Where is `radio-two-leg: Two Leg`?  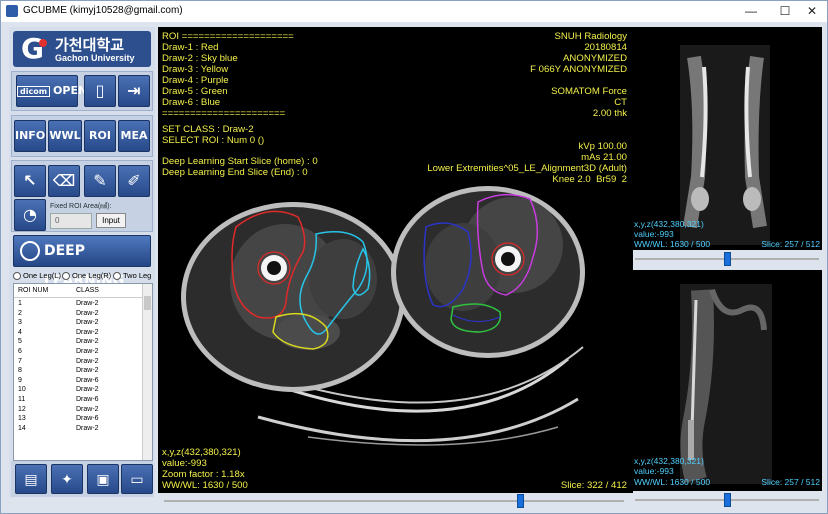
radio-two-leg: Two Leg is located at coordinates (132, 276).